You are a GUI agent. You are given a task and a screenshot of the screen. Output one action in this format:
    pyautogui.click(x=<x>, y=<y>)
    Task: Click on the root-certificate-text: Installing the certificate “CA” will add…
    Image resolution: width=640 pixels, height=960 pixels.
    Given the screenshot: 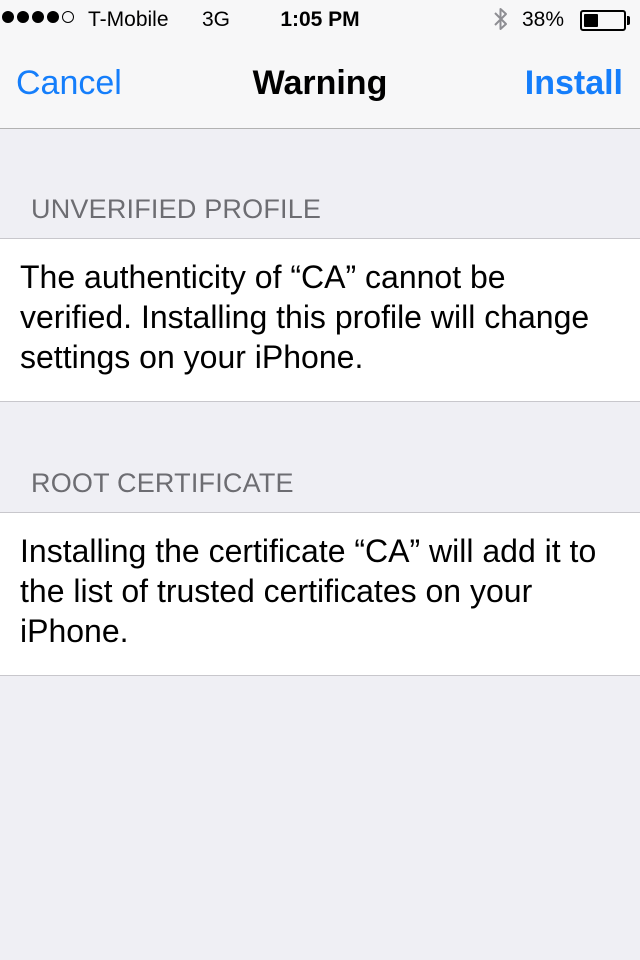 What is the action you would take?
    pyautogui.click(x=308, y=591)
    